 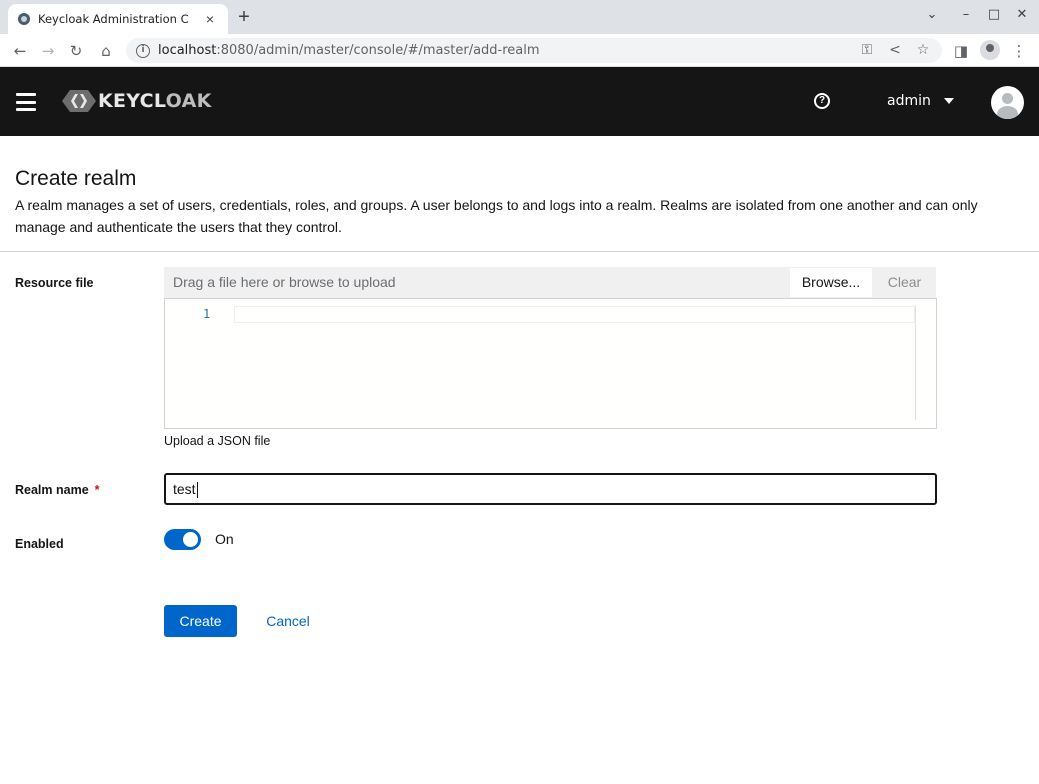 What do you see at coordinates (288, 621) in the screenshot?
I see `cancel-button: Cancel` at bounding box center [288, 621].